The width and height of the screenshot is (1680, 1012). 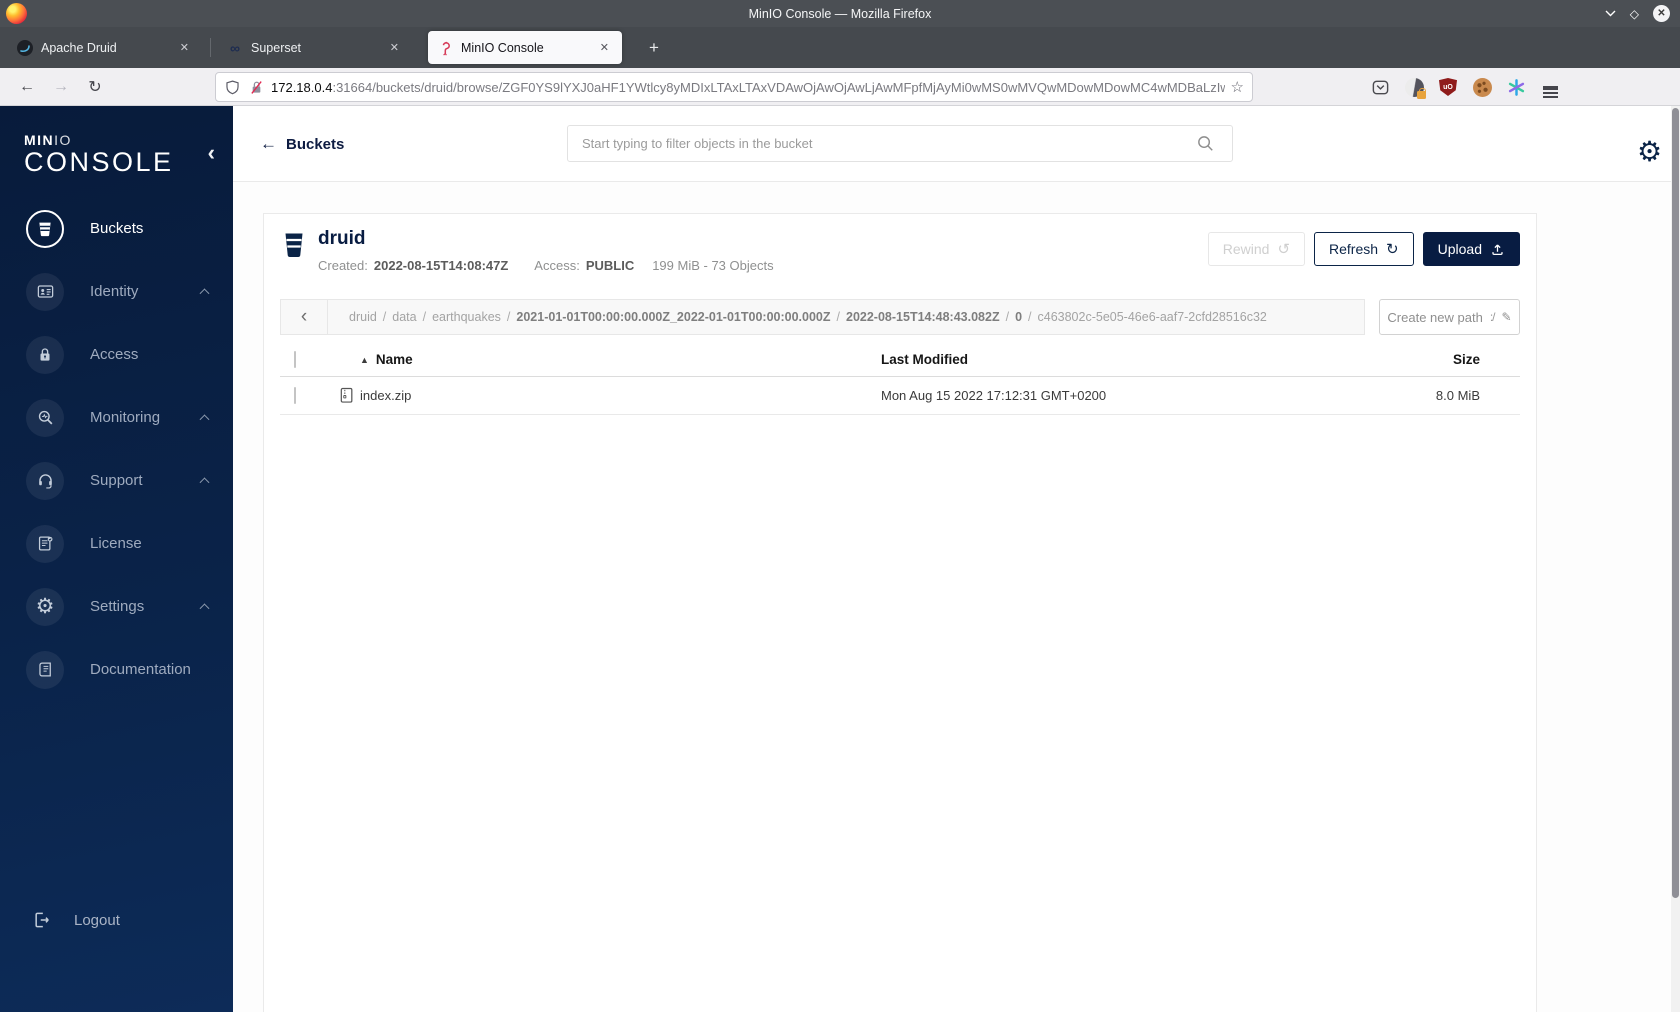 What do you see at coordinates (125, 418) in the screenshot?
I see `sidebar-item-label: Monitoring` at bounding box center [125, 418].